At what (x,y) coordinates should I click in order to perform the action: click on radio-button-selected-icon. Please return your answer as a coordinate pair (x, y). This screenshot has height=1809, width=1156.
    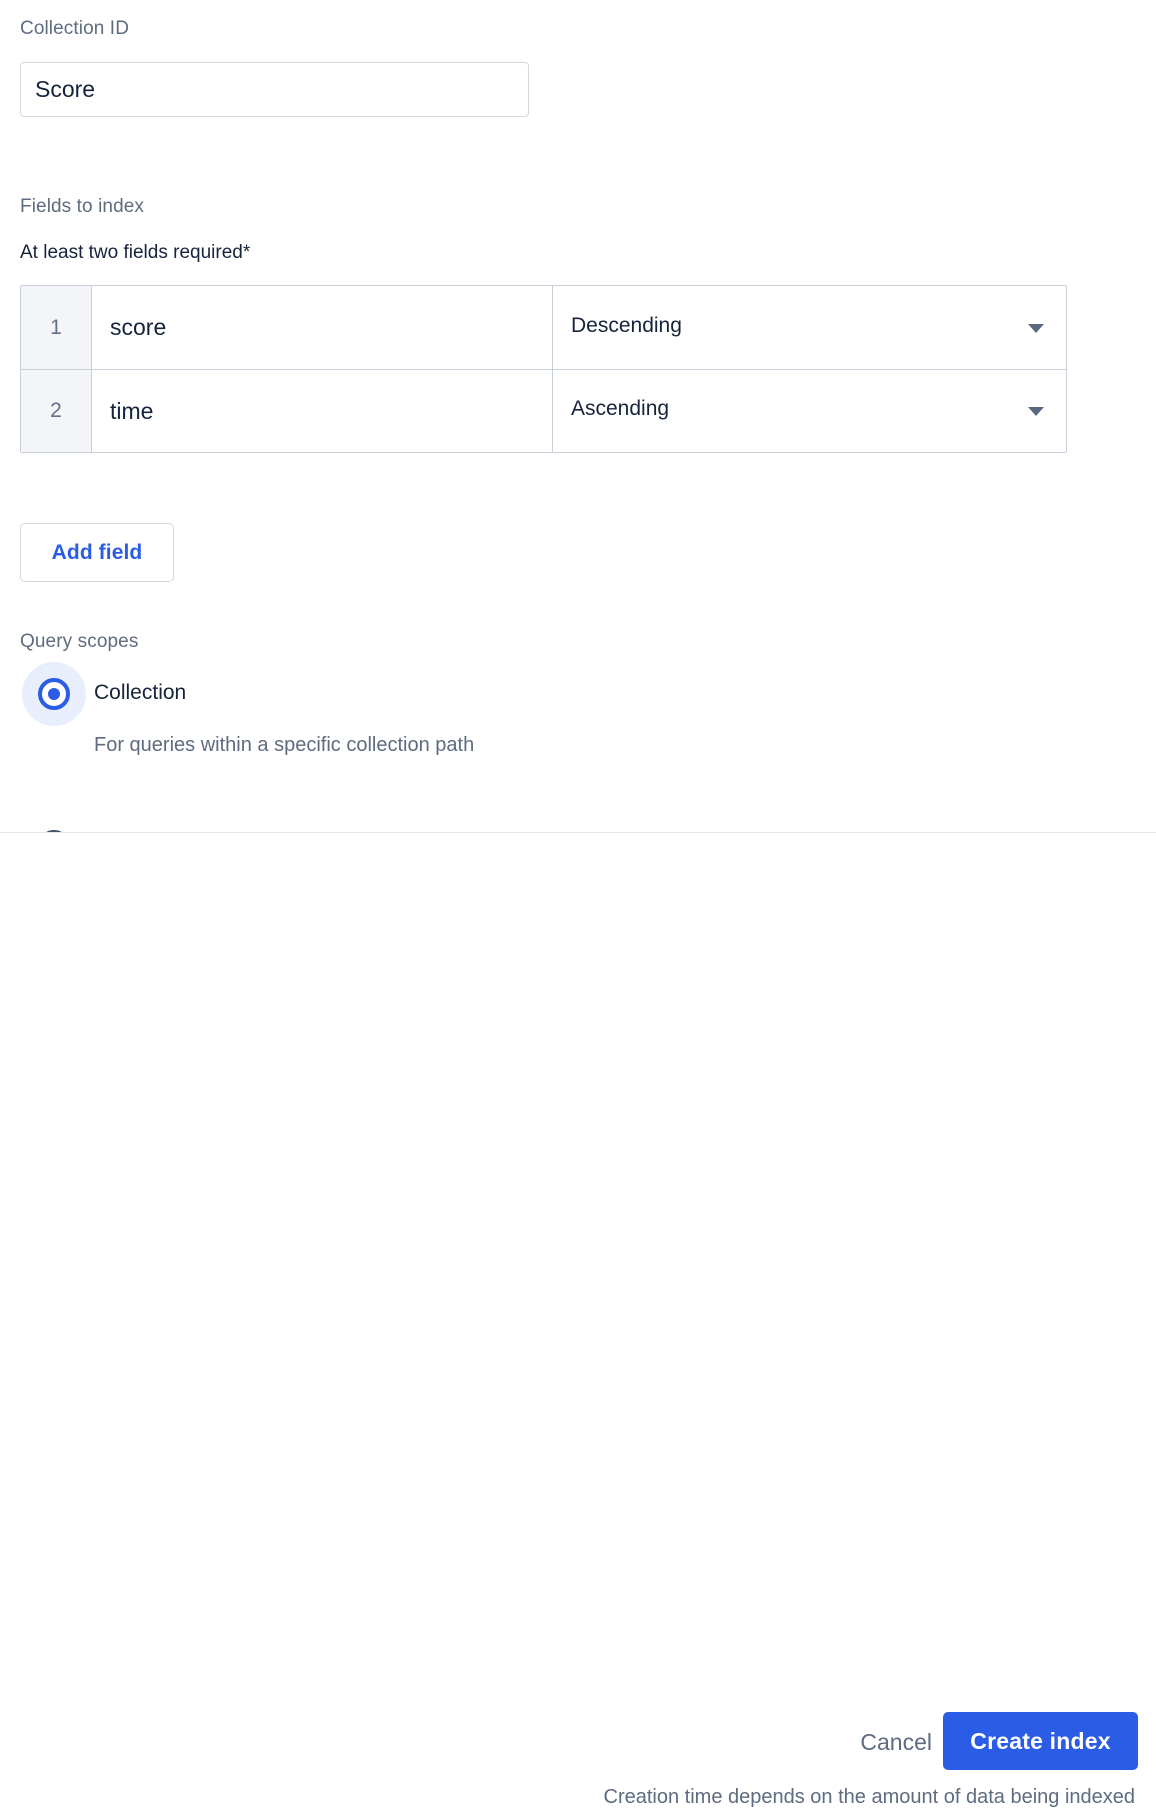
    Looking at the image, I should click on (54, 694).